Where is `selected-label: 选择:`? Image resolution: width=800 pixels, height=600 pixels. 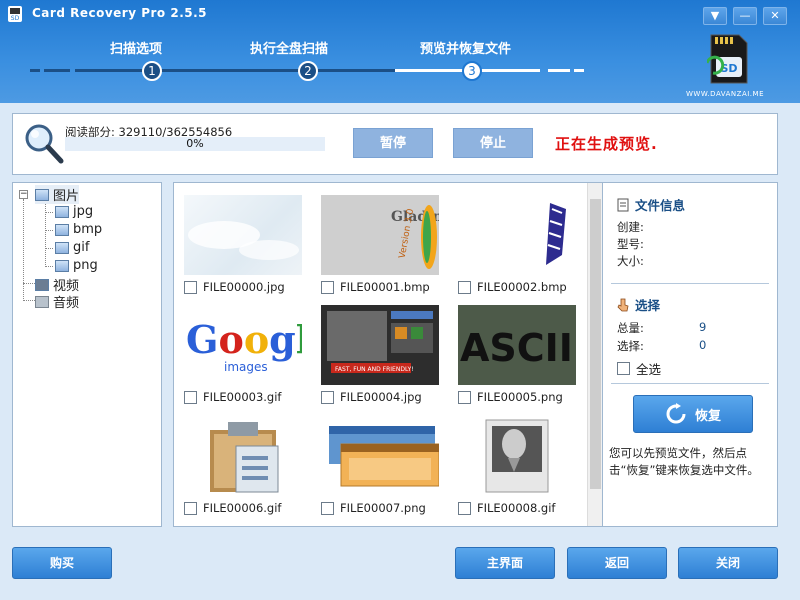 selected-label: 选择: is located at coordinates (630, 346).